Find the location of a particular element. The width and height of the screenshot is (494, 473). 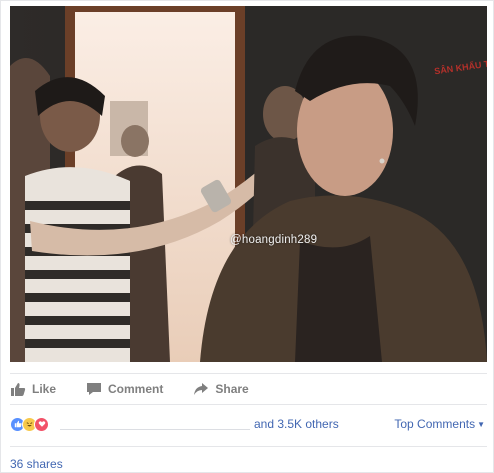

love-reaction-icon is located at coordinates (41, 424).